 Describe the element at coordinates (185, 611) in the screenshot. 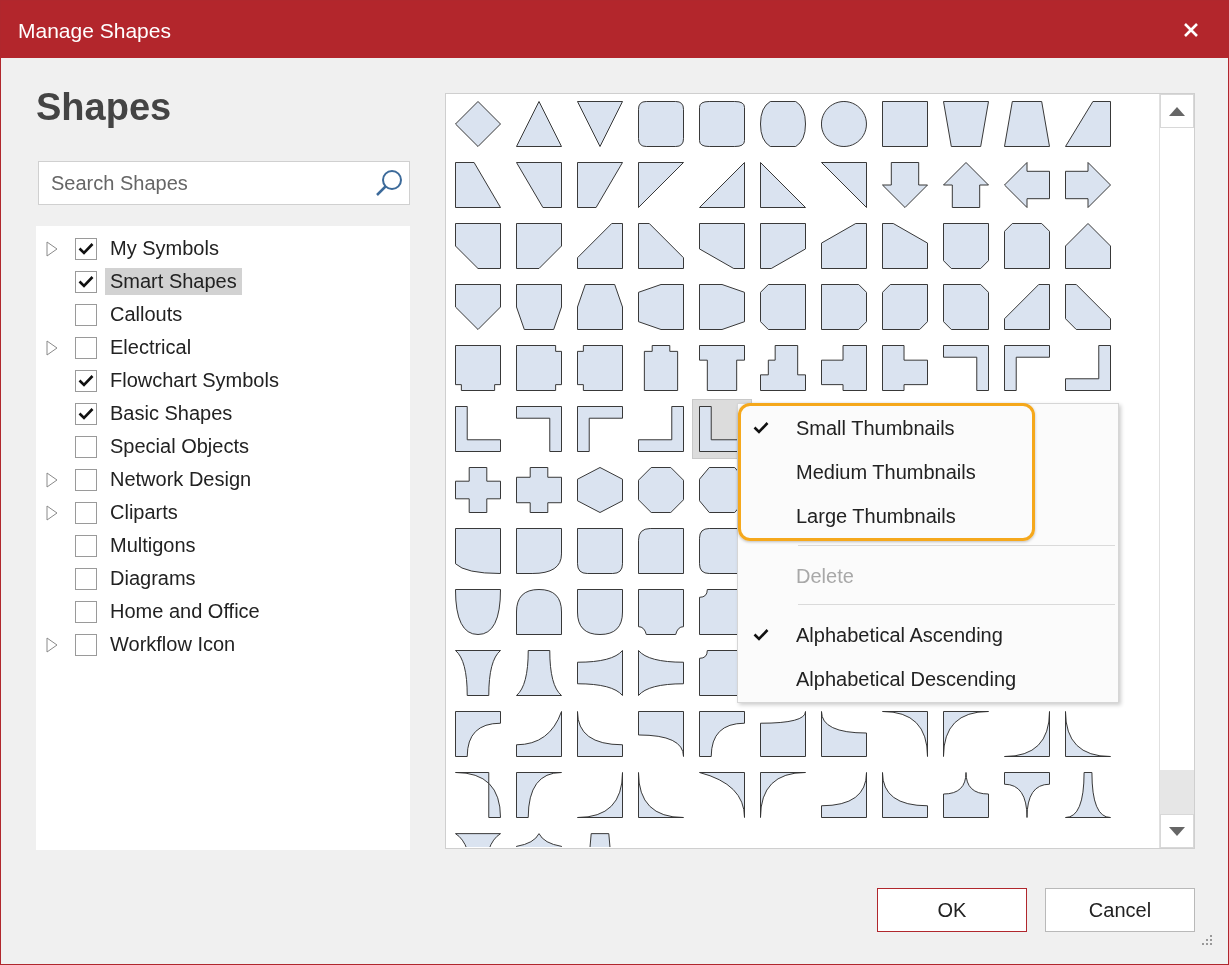

I see `tree-item: Home and Office` at that location.